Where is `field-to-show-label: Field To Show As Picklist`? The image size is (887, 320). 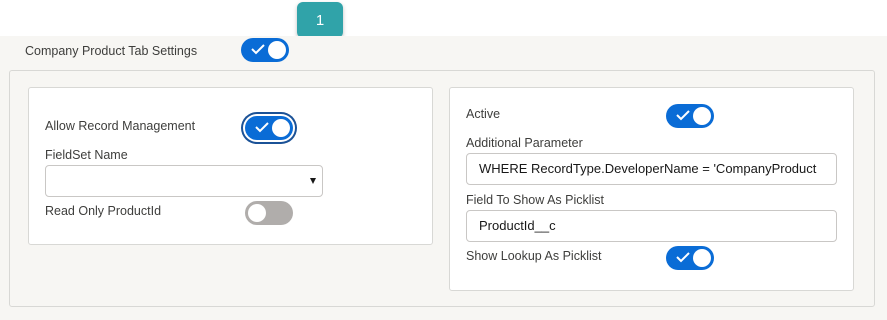 field-to-show-label: Field To Show As Picklist is located at coordinates (535, 200).